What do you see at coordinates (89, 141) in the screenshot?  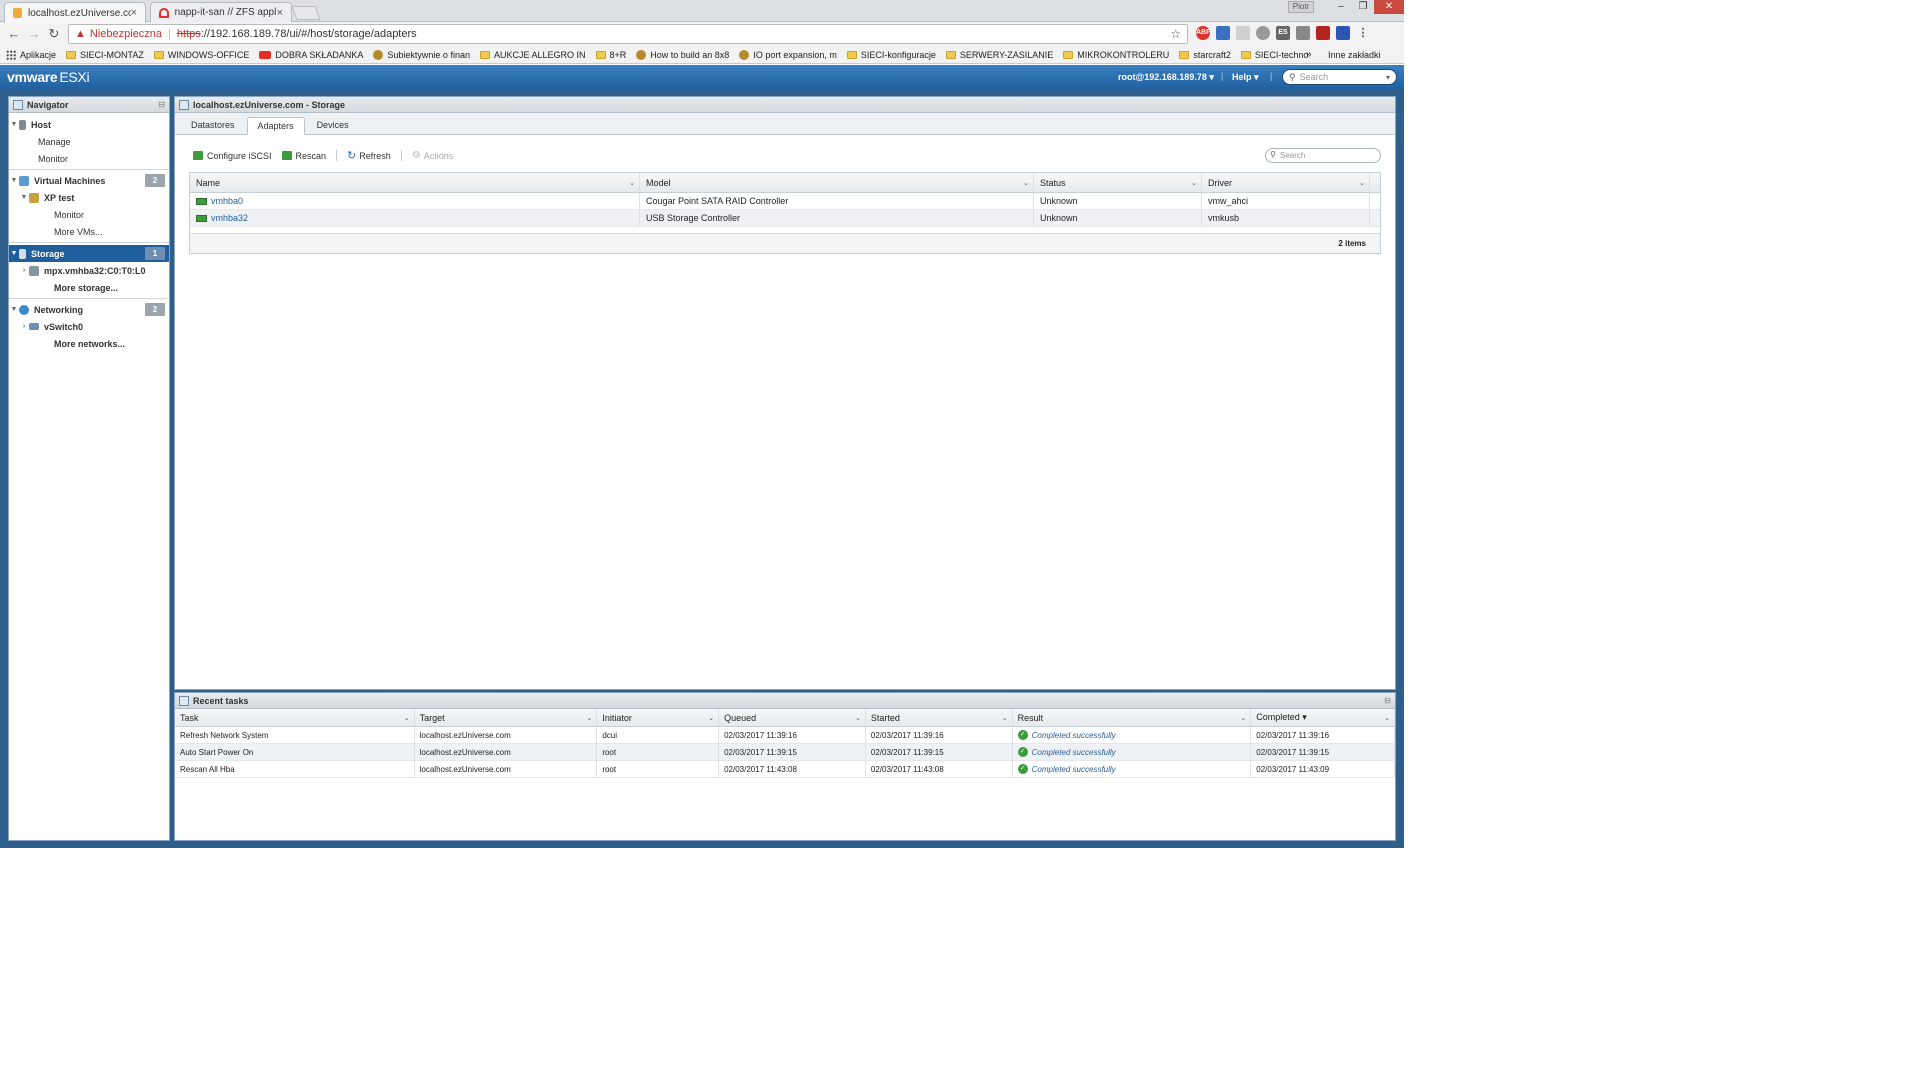 I see `nav-item-manage: Manage` at bounding box center [89, 141].